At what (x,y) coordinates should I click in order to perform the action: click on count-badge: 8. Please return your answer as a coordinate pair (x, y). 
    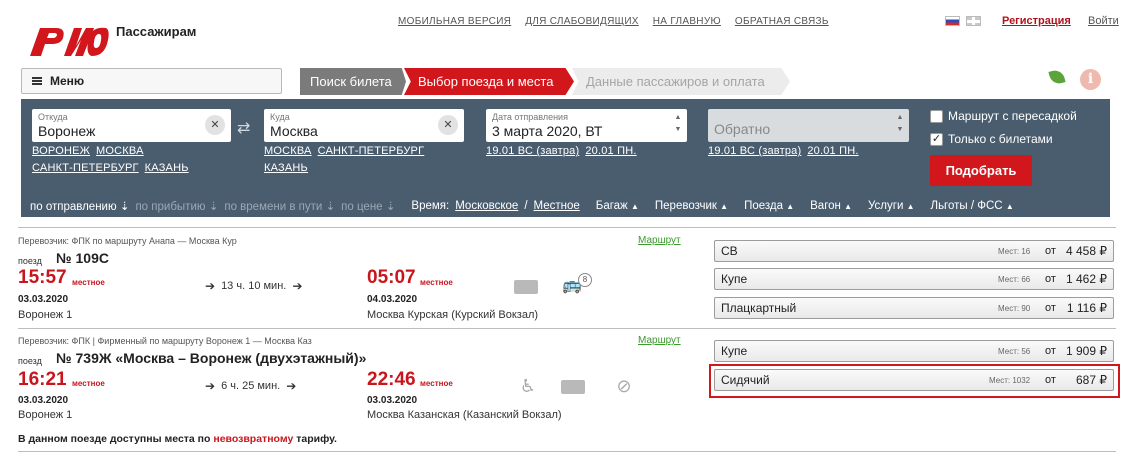
    Looking at the image, I should click on (585, 280).